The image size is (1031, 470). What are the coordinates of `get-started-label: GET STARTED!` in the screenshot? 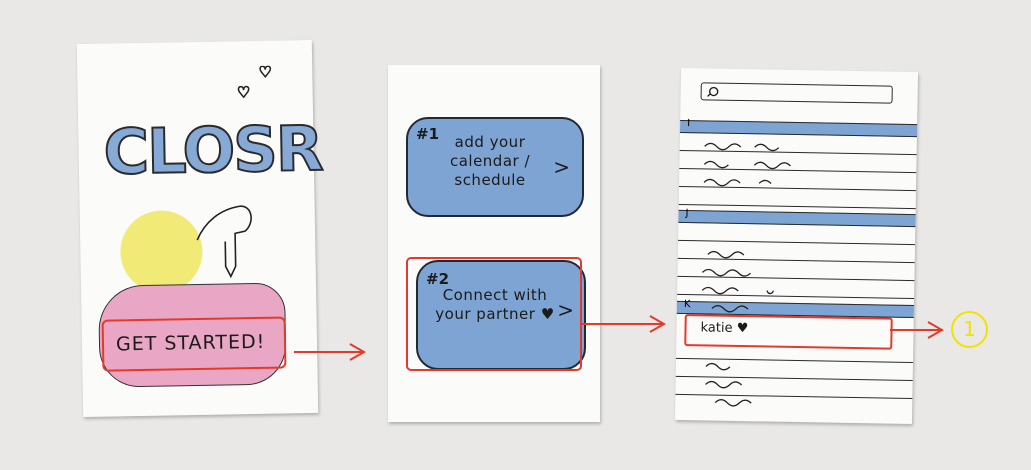 It's located at (190, 343).